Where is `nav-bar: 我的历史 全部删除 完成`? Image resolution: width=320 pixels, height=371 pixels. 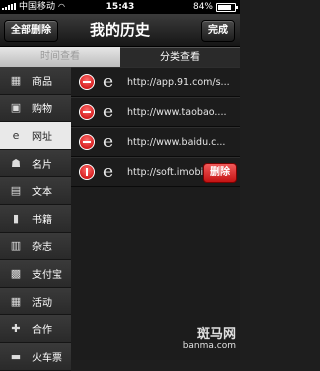 nav-bar: 我的历史 全部删除 完成 is located at coordinates (120, 30).